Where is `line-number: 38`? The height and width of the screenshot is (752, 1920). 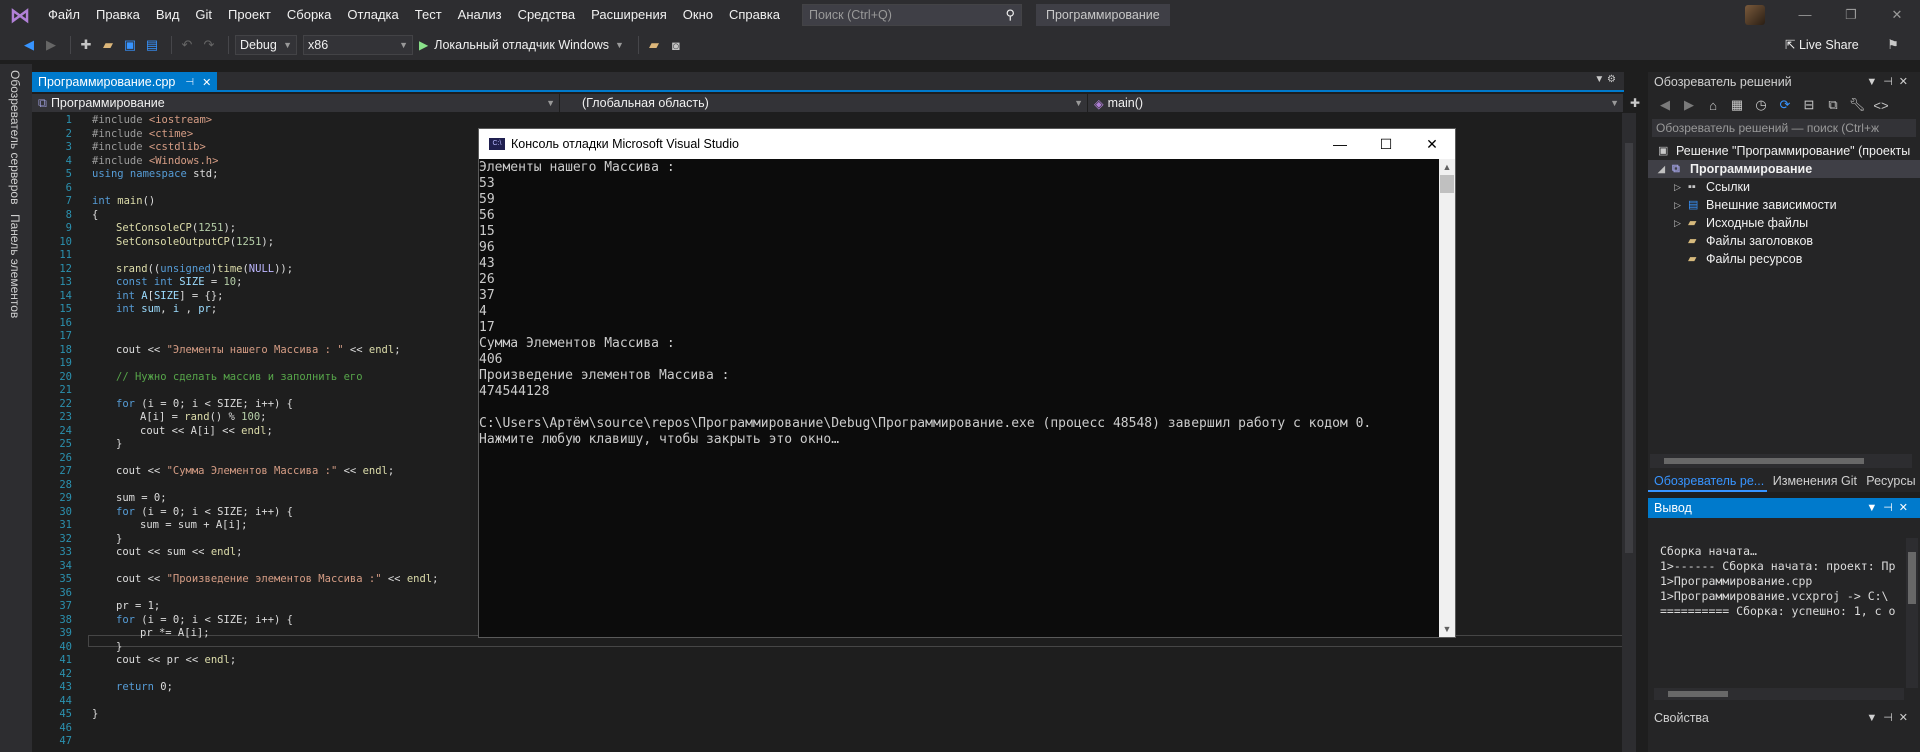
line-number: 38 is located at coordinates (65, 619).